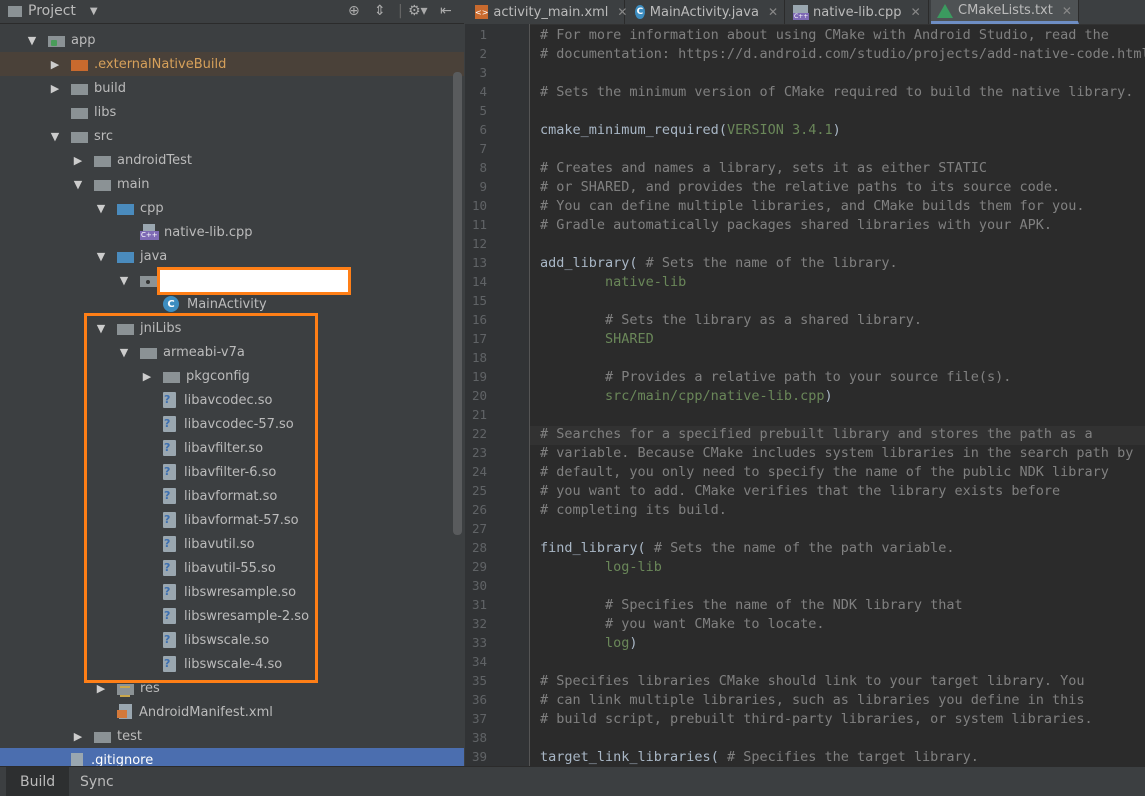 This screenshot has width=1145, height=796. I want to click on package-icon, so click(148, 280).